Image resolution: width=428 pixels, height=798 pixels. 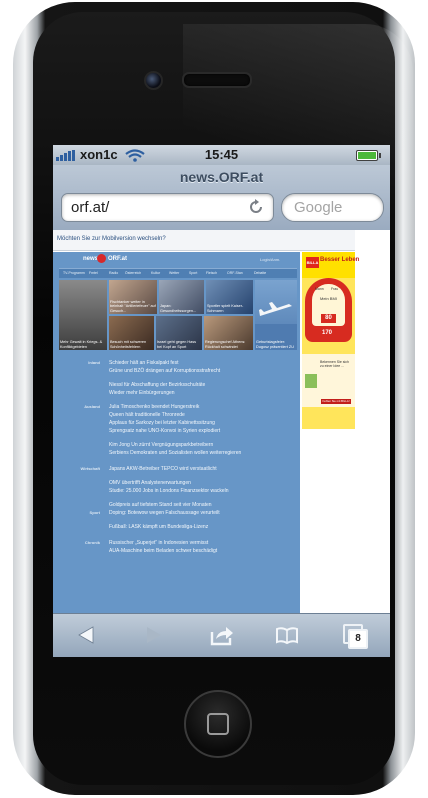 I want to click on battery-icon, so click(x=368, y=155).